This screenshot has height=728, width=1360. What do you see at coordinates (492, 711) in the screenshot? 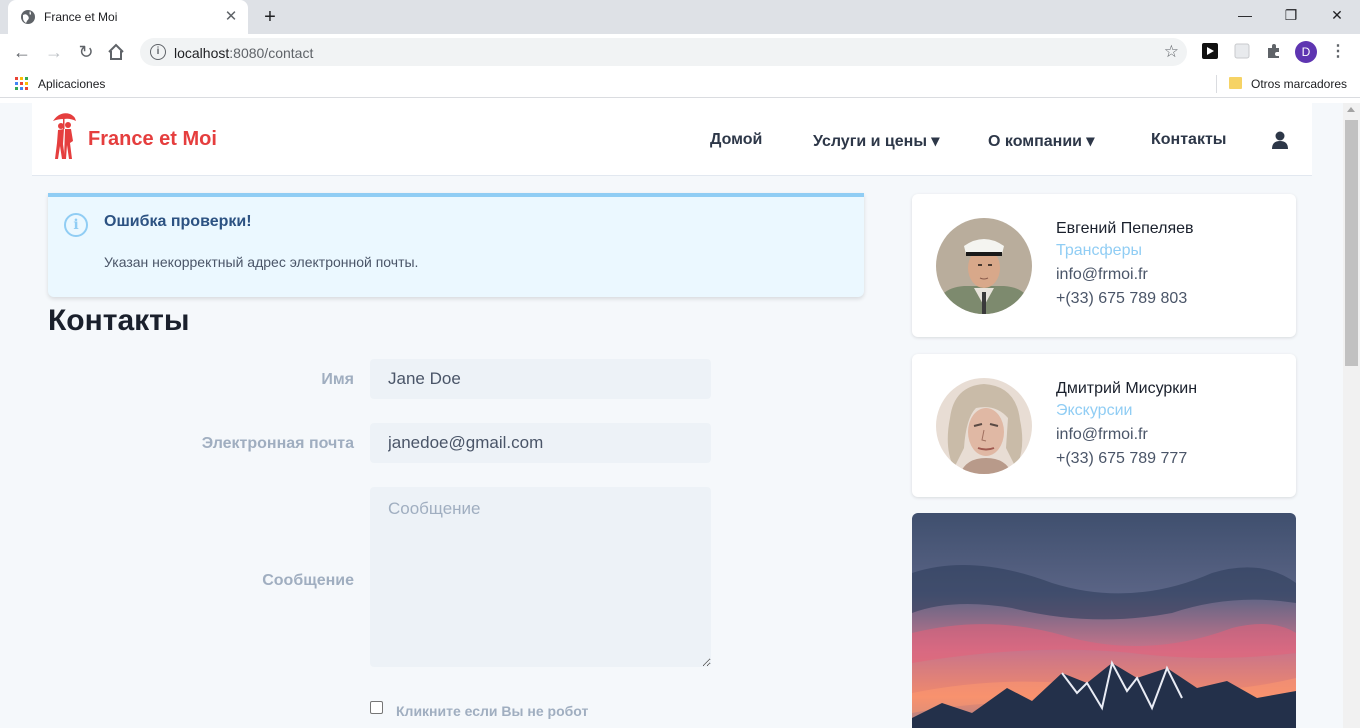
I see `not-robot-label: Кликните если Вы не робот` at bounding box center [492, 711].